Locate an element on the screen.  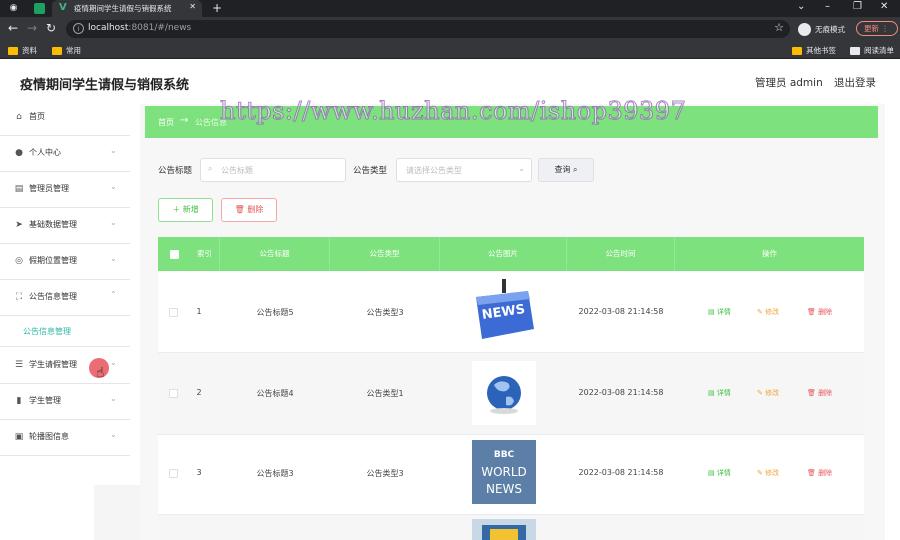
bookmark-label: 其他书签 is located at coordinates (821, 50).